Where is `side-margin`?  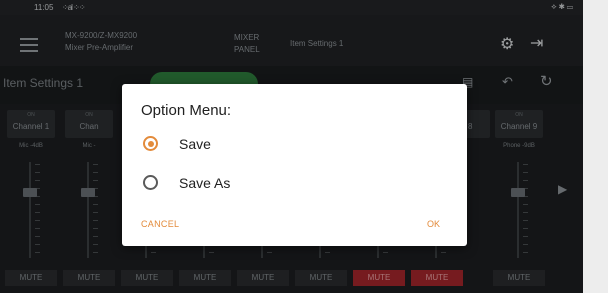 side-margin is located at coordinates (595, 146).